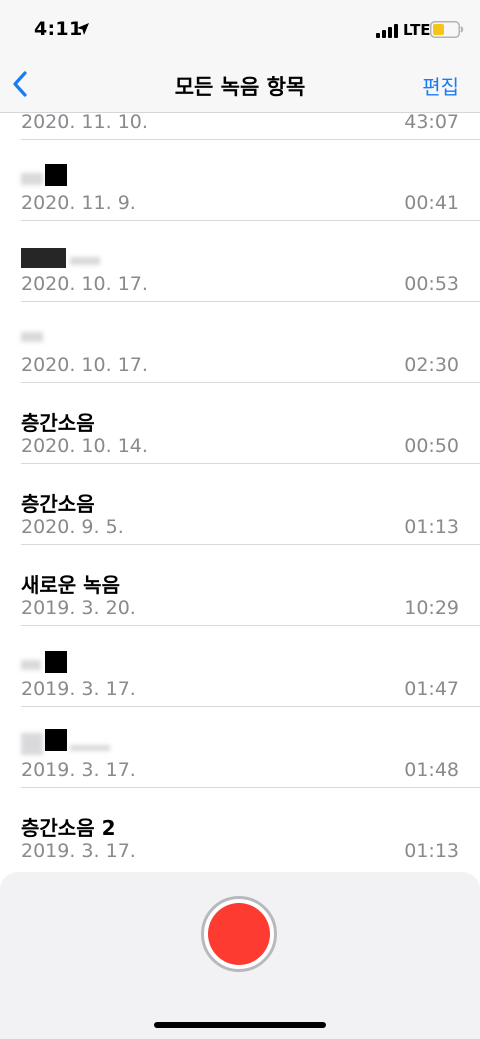  What do you see at coordinates (72, 527) in the screenshot?
I see `recording-date: 2020. 9. 5.` at bounding box center [72, 527].